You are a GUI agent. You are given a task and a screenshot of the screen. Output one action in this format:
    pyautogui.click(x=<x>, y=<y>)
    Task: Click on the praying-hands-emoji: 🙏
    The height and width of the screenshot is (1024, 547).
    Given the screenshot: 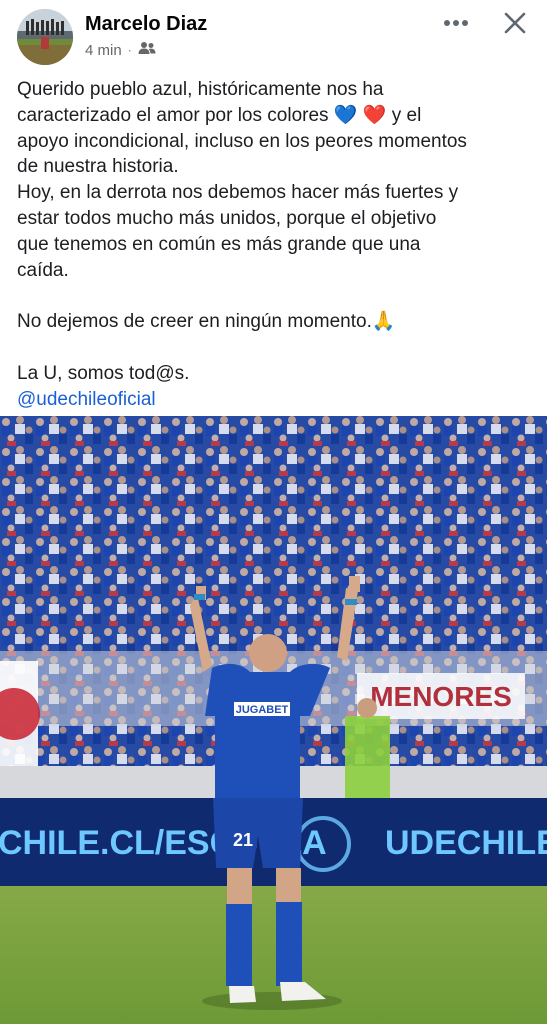 What is the action you would take?
    pyautogui.click(x=383, y=322)
    